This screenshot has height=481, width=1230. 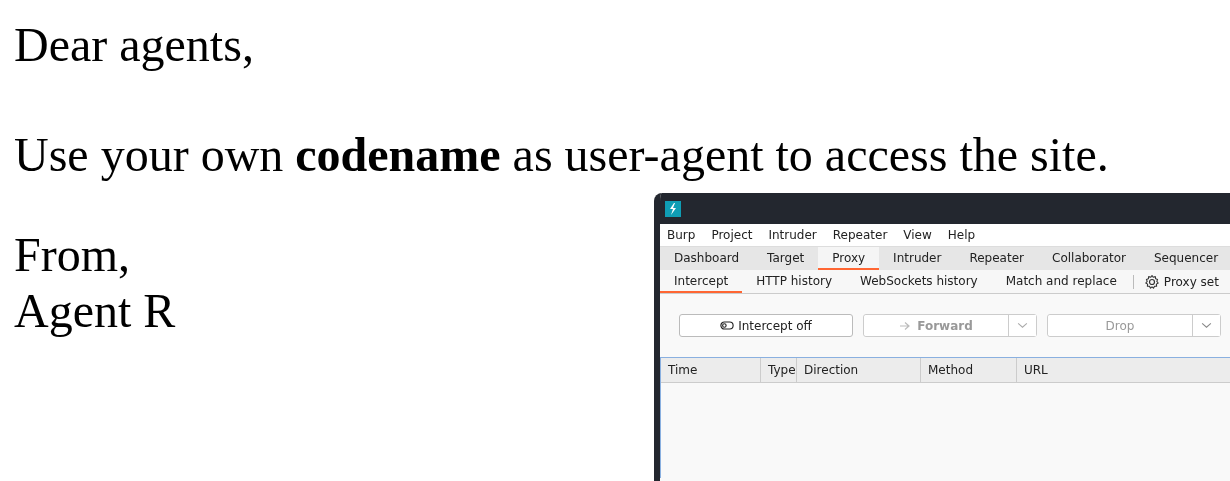 What do you see at coordinates (766, 325) in the screenshot?
I see `intercept-button: Intercept off` at bounding box center [766, 325].